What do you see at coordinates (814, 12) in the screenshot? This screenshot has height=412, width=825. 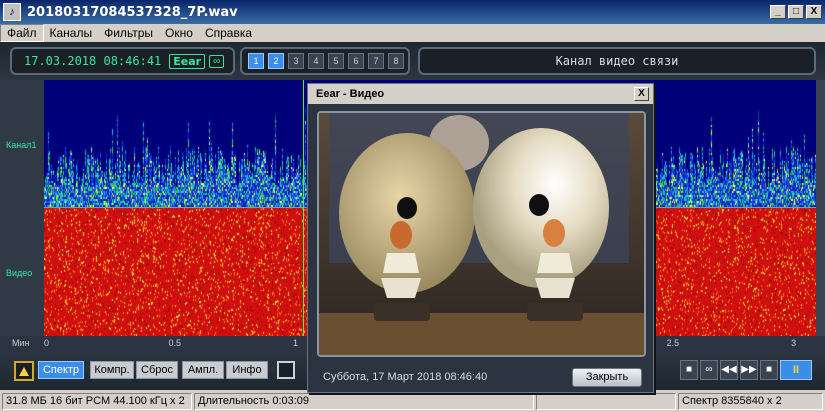 I see `close-button: X` at bounding box center [814, 12].